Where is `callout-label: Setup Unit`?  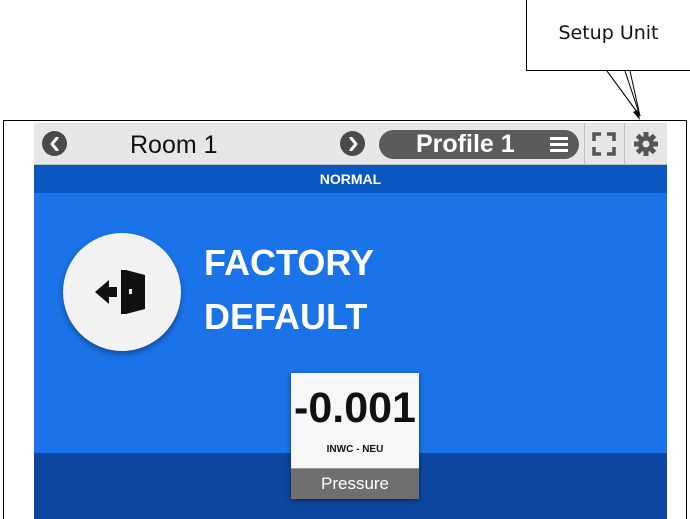 callout-label: Setup Unit is located at coordinates (608, 33).